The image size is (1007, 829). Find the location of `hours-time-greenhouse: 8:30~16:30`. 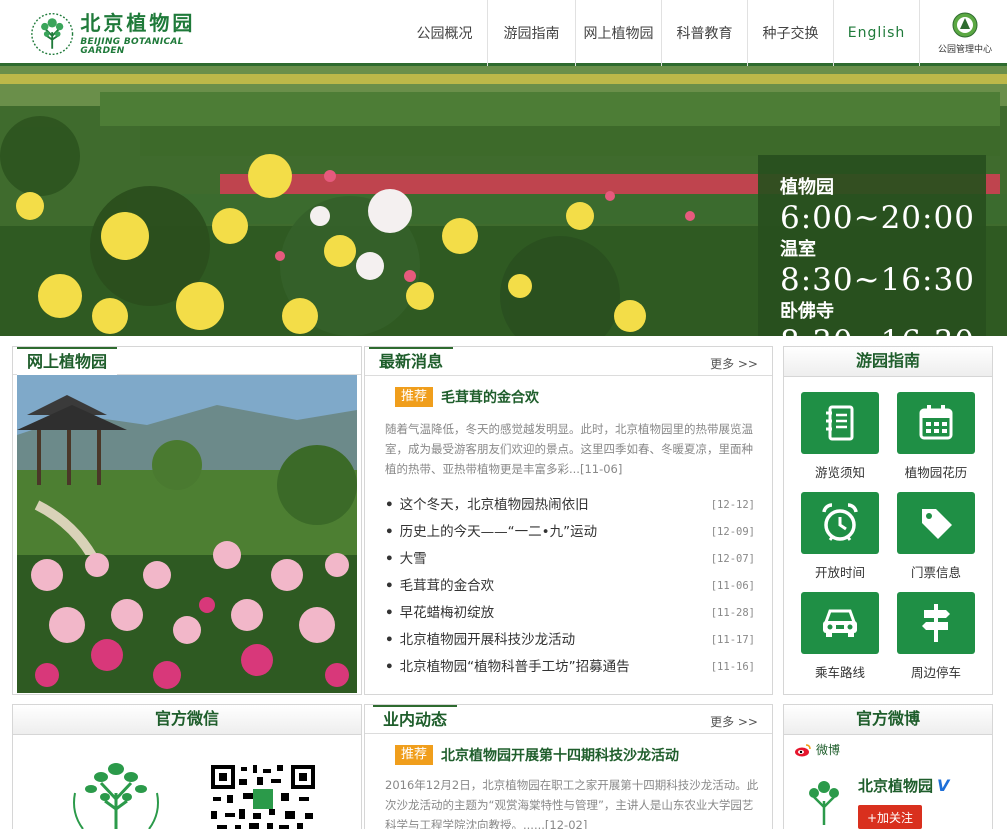

hours-time-greenhouse: 8:30~16:30 is located at coordinates (877, 280).